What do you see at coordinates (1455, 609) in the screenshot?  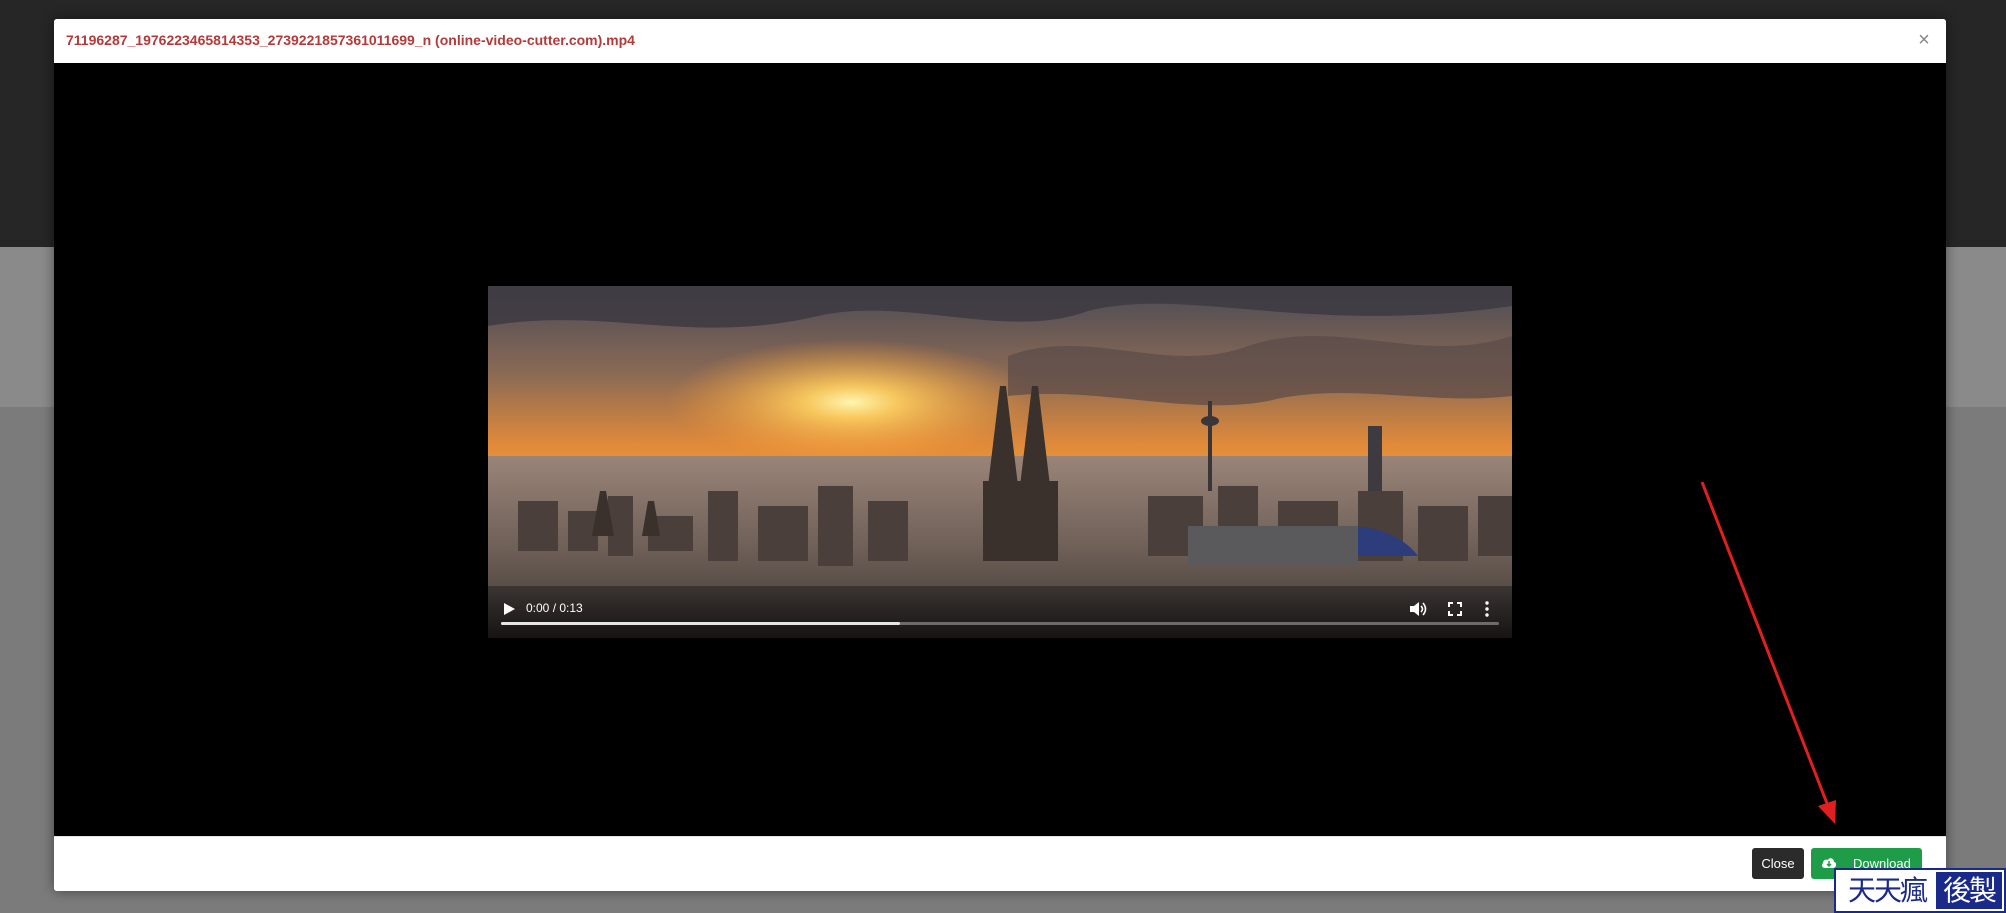 I see `fullscreen-icon` at bounding box center [1455, 609].